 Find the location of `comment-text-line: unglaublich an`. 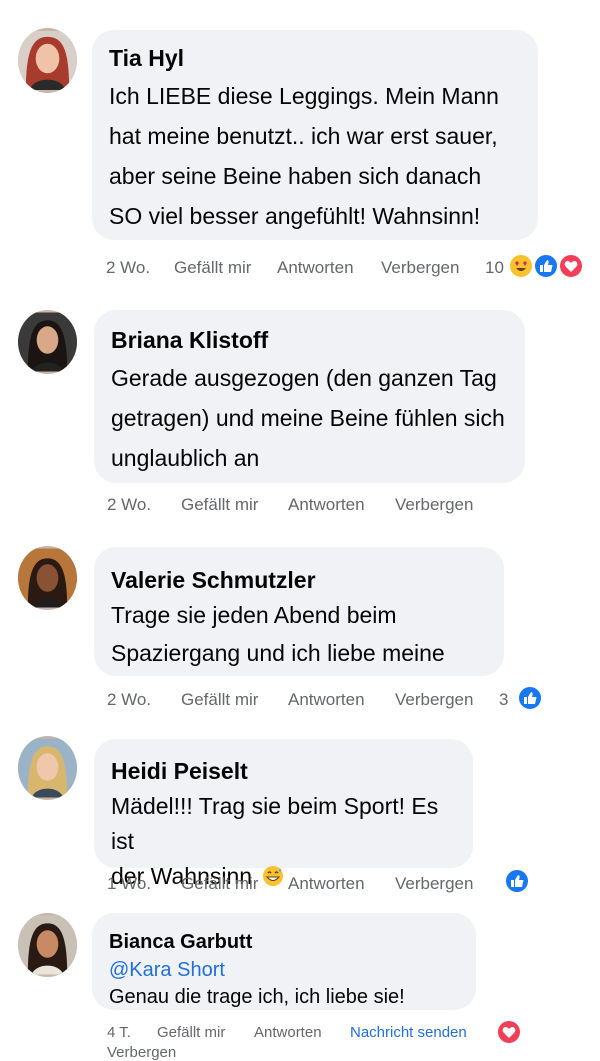

comment-text-line: unglaublich an is located at coordinates (185, 458).